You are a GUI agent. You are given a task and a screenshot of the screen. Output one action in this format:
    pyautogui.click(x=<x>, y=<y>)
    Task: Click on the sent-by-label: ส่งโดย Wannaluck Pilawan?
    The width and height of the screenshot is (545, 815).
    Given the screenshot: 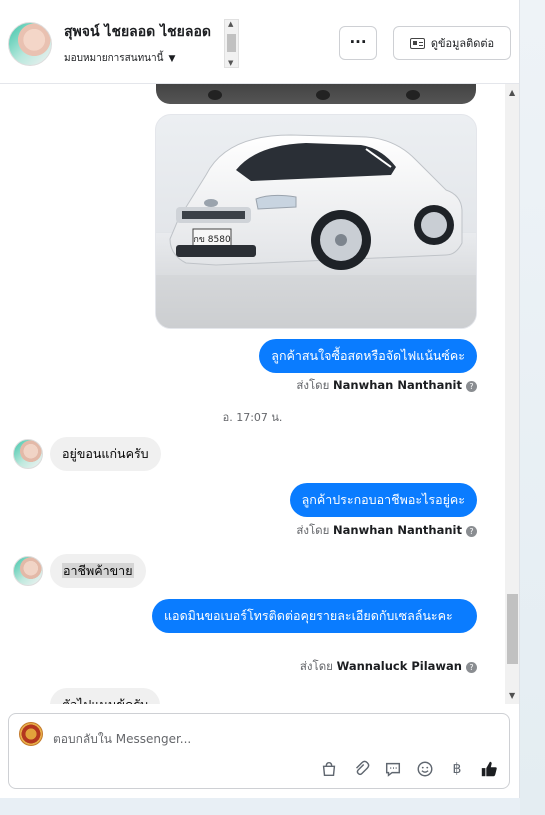 What is the action you would take?
    pyautogui.click(x=388, y=667)
    